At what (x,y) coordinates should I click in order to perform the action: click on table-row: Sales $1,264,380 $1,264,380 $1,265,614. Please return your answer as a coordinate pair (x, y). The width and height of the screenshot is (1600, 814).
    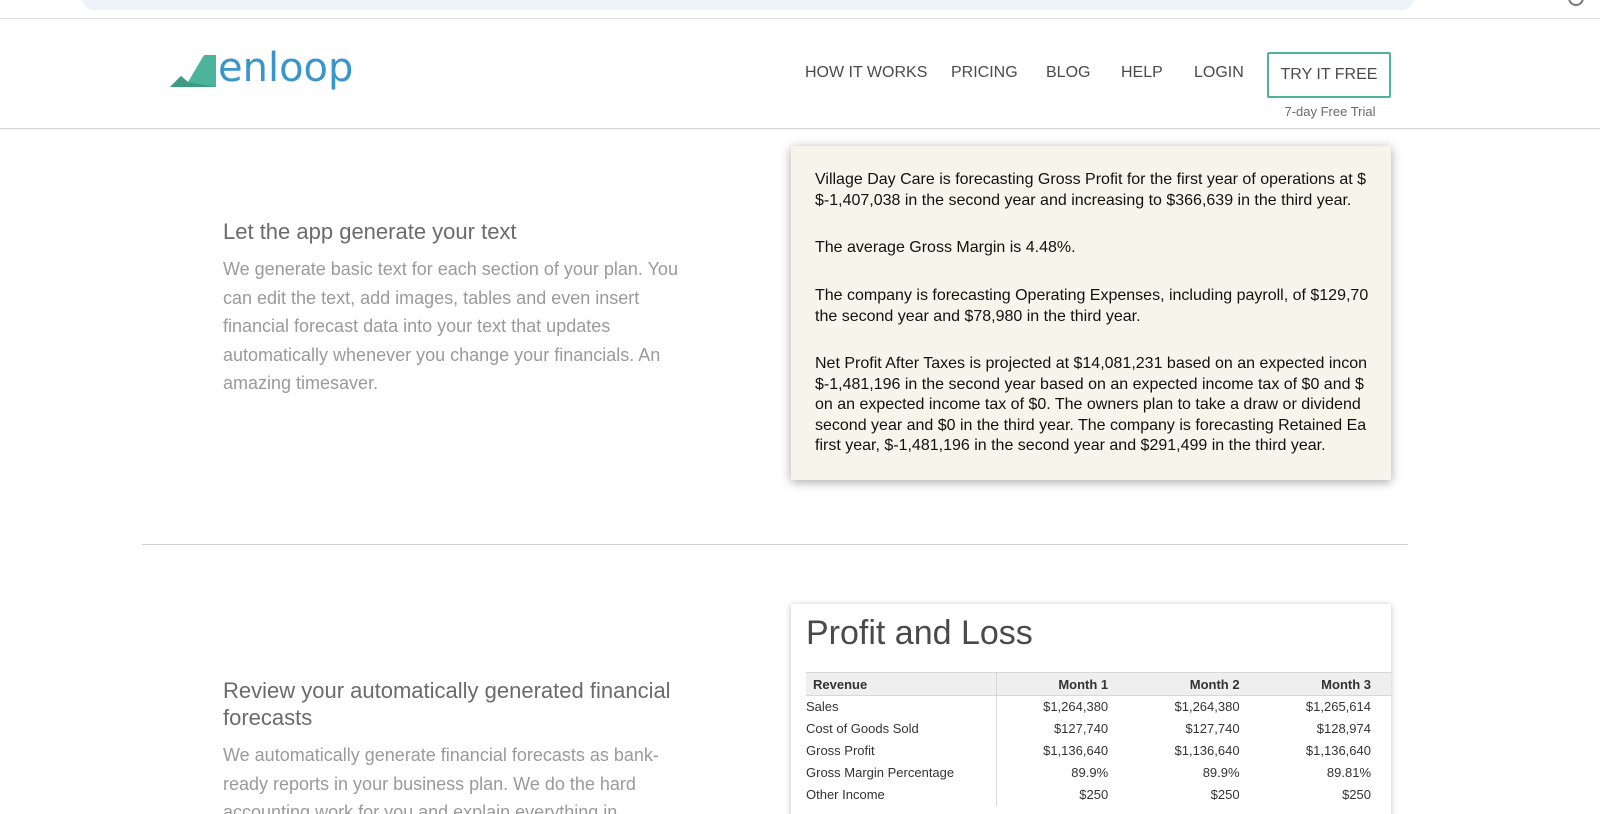
    Looking at the image, I should click on (1098, 706).